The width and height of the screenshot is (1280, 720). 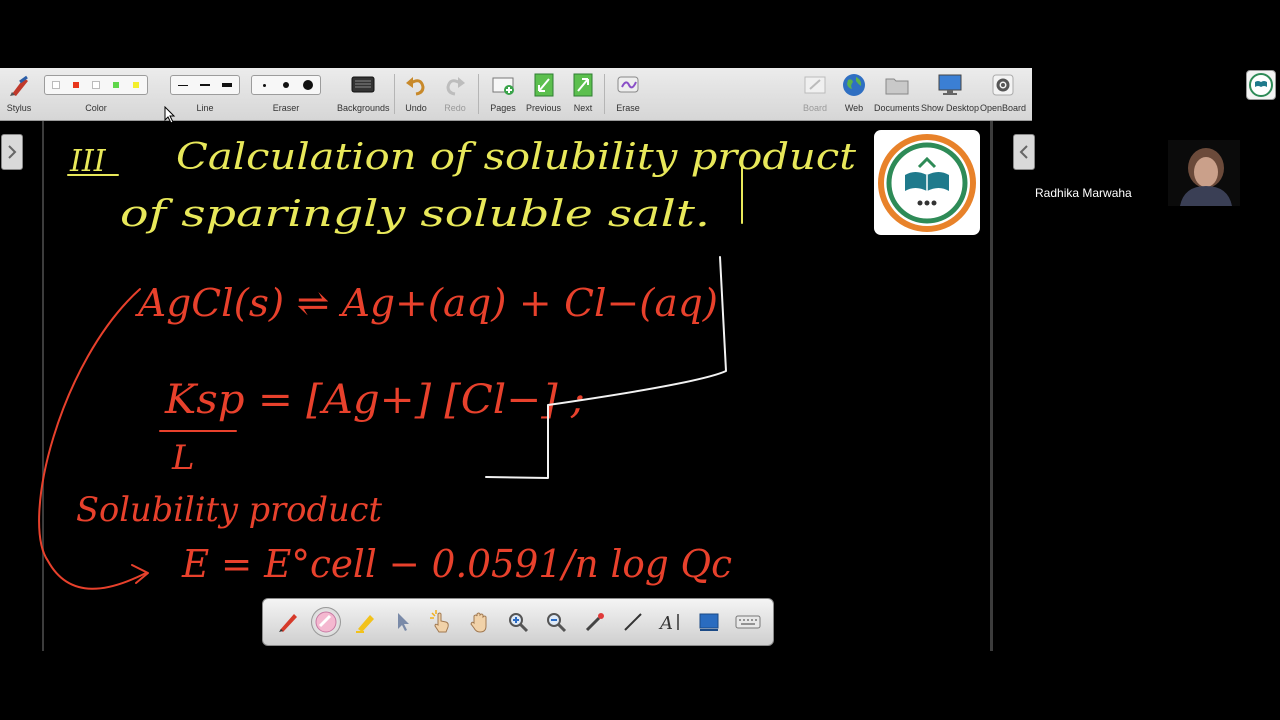 I want to click on board-icon, so click(x=815, y=85).